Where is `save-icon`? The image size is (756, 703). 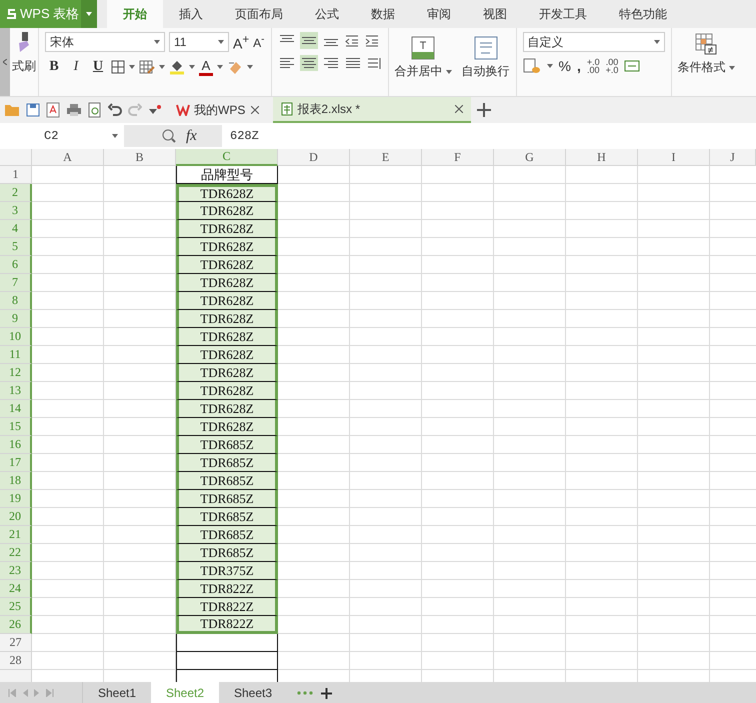 save-icon is located at coordinates (33, 110).